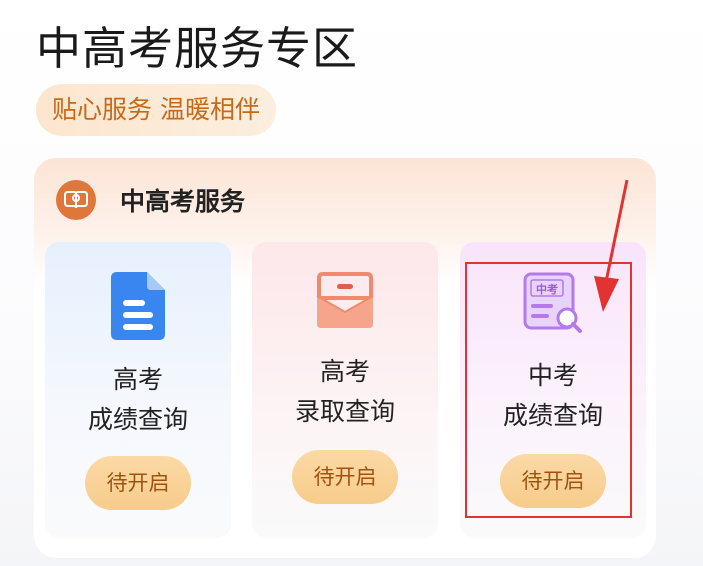 The height and width of the screenshot is (566, 703). I want to click on page-title: 中高考服务专区, so click(197, 48).